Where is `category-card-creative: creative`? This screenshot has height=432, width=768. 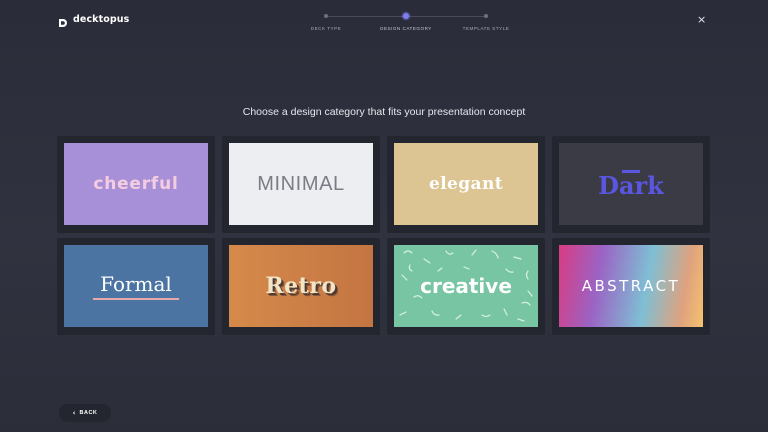
category-card-creative: creative is located at coordinates (466, 286).